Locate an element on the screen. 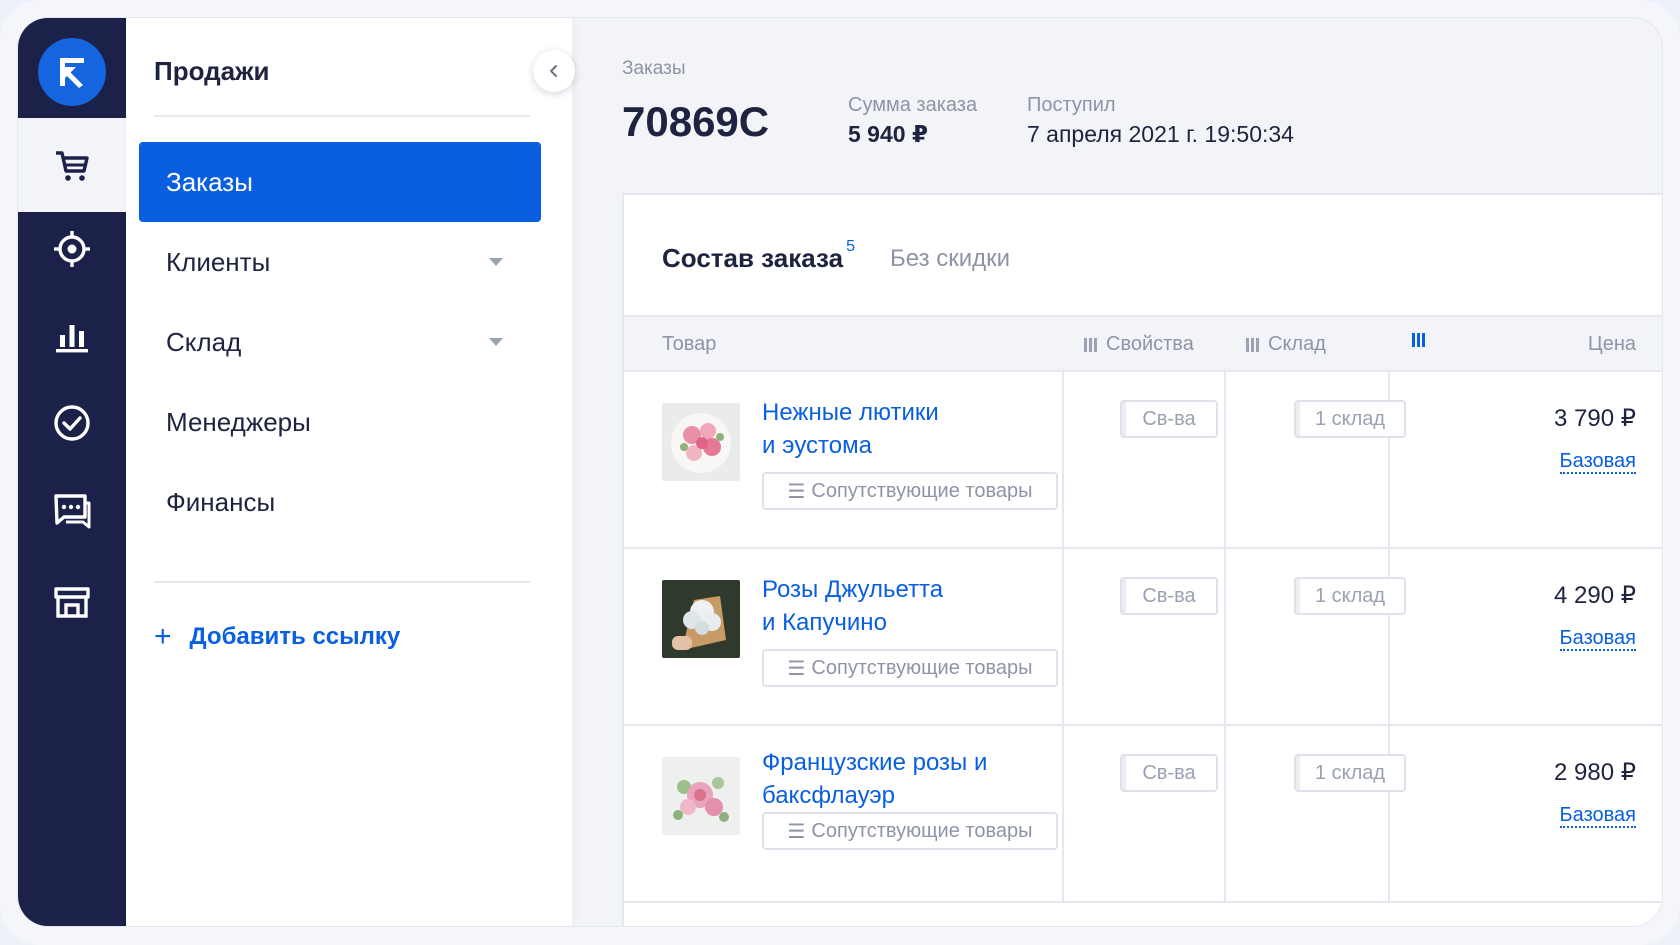  product-name-link: Нежные лютики и эустома is located at coordinates (892, 429).